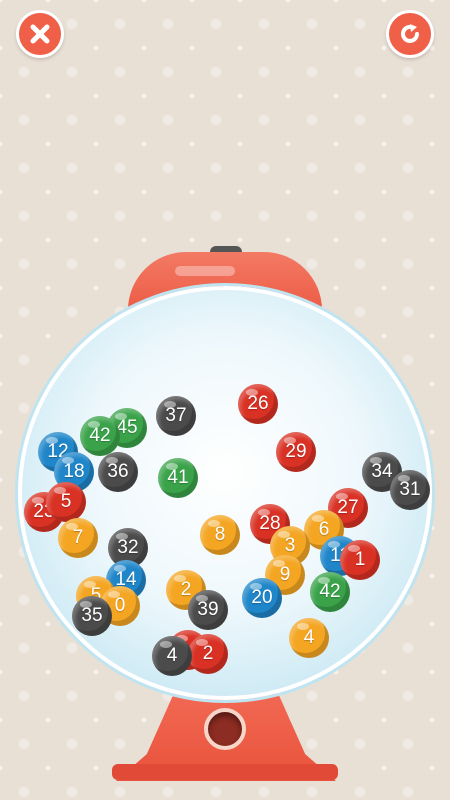 Image resolution: width=450 pixels, height=800 pixels. What do you see at coordinates (220, 535) in the screenshot?
I see `ball-8: 8` at bounding box center [220, 535].